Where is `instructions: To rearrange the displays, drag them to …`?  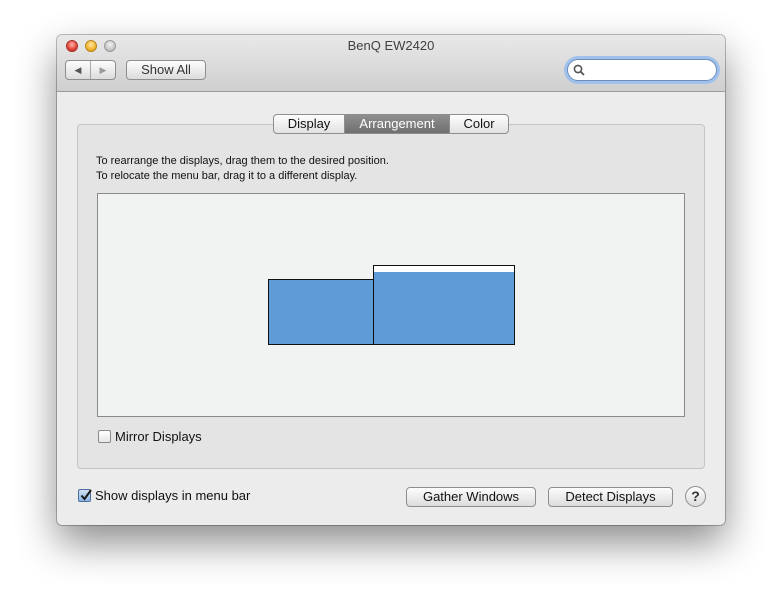
instructions: To rearrange the displays, drag them to … is located at coordinates (242, 169).